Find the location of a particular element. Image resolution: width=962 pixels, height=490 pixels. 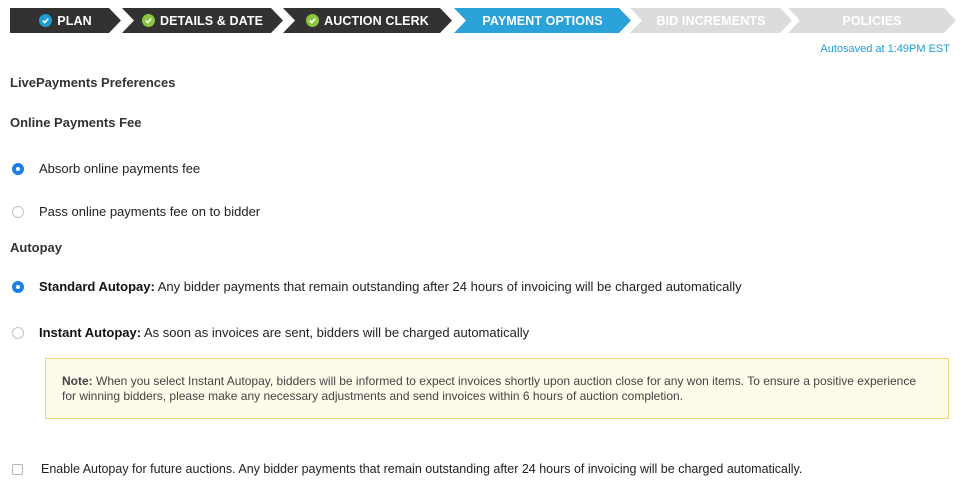

radio-absorb is located at coordinates (18, 168).